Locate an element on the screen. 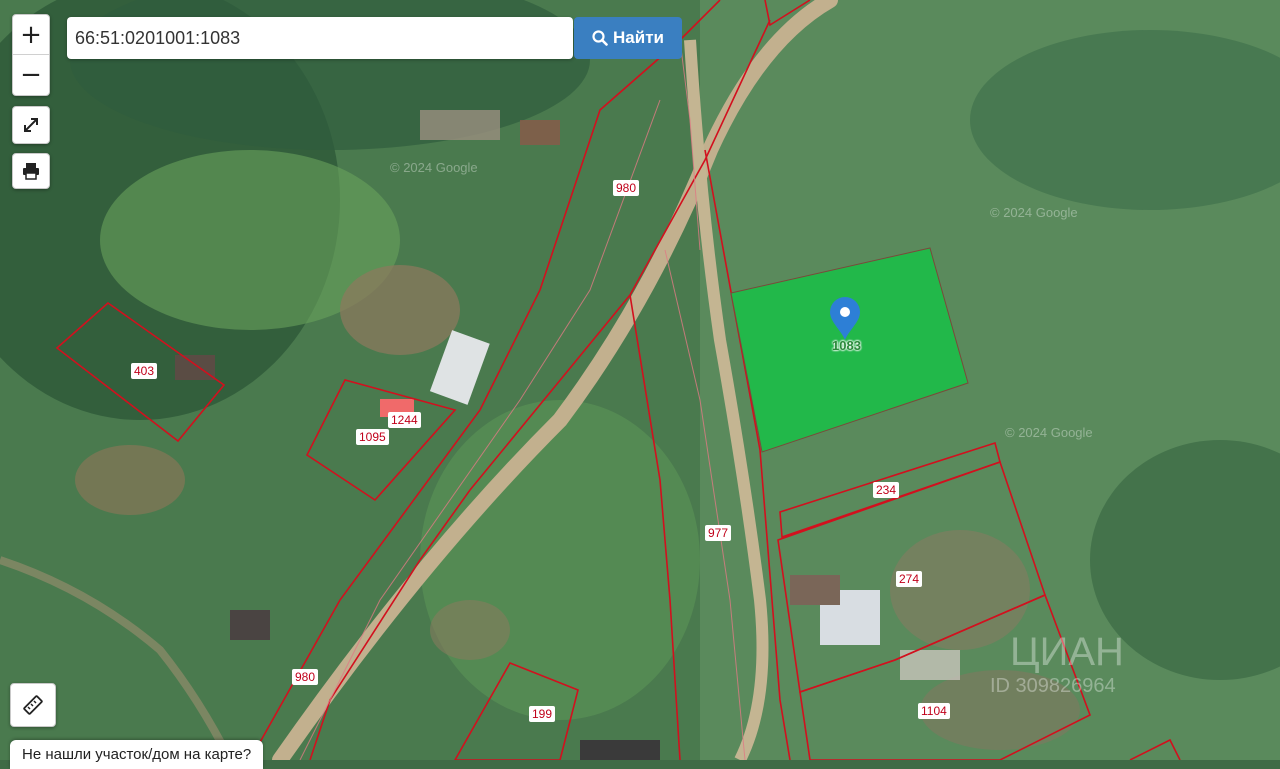 The width and height of the screenshot is (1280, 769). zoom-out-button: − is located at coordinates (31, 74).